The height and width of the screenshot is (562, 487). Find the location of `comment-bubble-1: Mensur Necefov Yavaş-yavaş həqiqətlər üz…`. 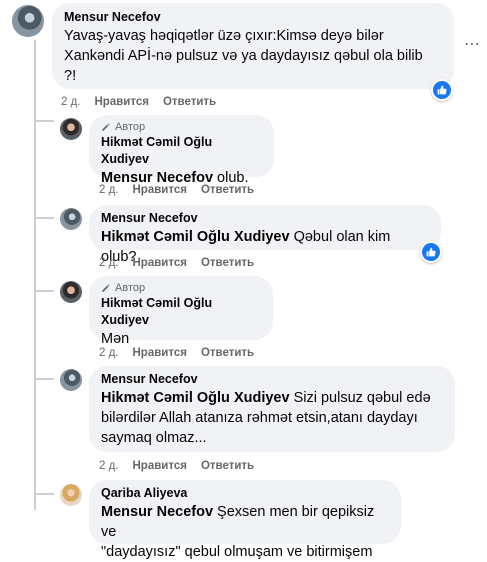

comment-bubble-1: Mensur Necefov Yavaş-yavaş həqiqətlər üz… is located at coordinates (253, 46).